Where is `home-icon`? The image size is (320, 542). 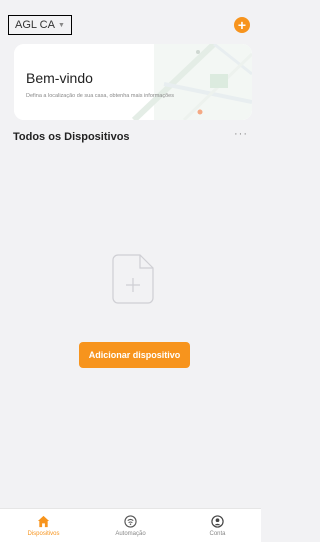
home-icon is located at coordinates (43, 521).